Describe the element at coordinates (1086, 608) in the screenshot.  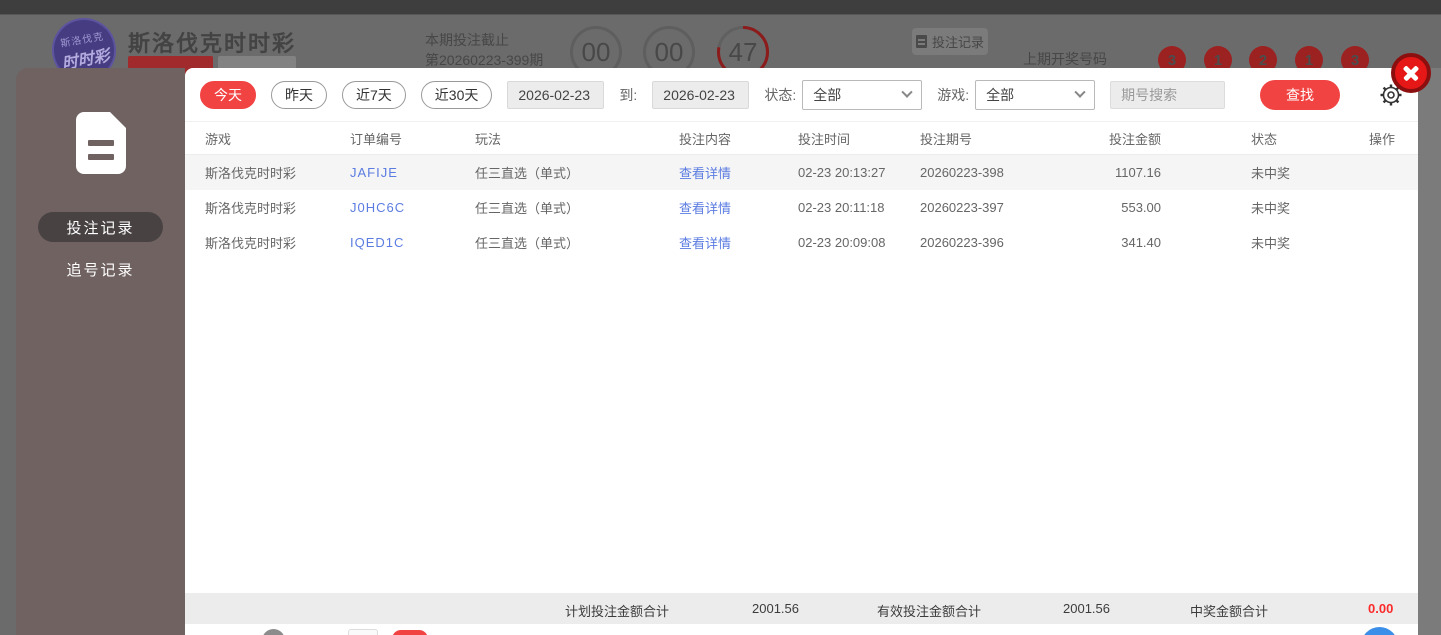
I see `valid-total-value: 2001.56` at that location.